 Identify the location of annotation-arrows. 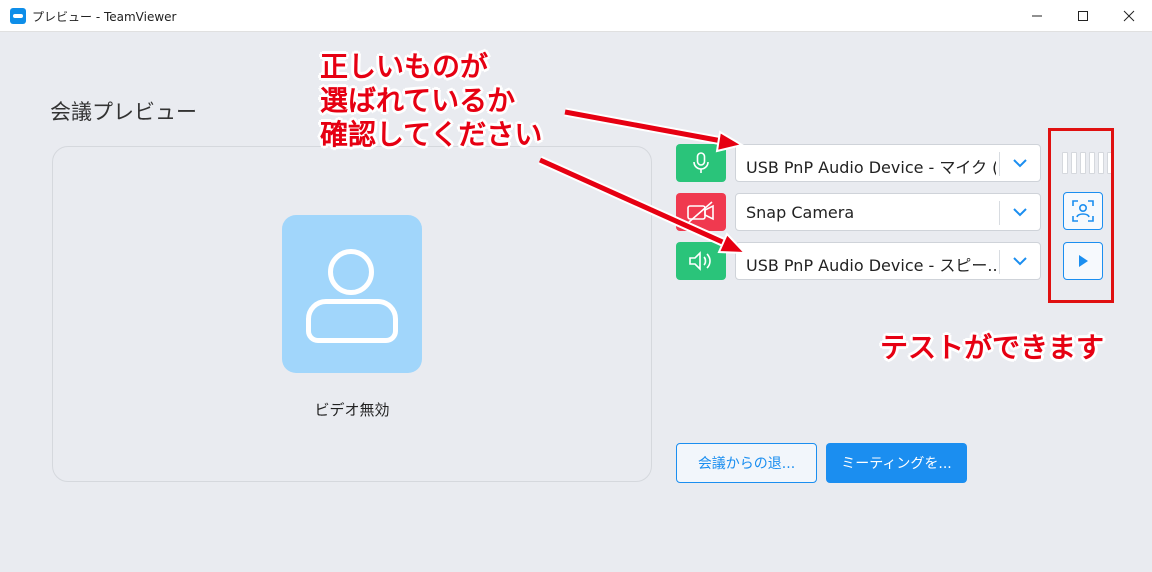
(643, 181).